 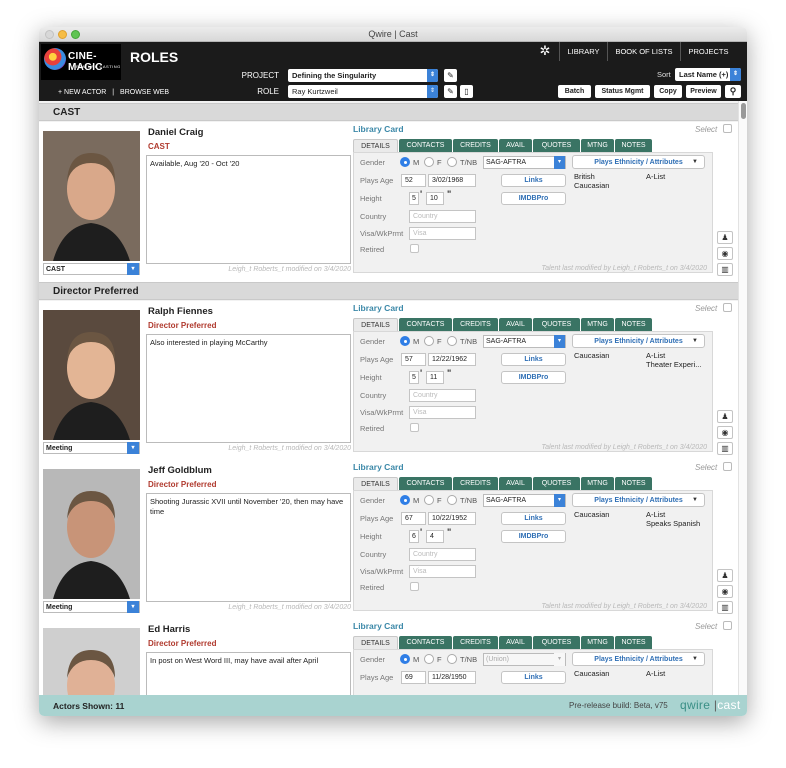 What do you see at coordinates (622, 91) in the screenshot?
I see `status-mgmt-button: Status Mgmt` at bounding box center [622, 91].